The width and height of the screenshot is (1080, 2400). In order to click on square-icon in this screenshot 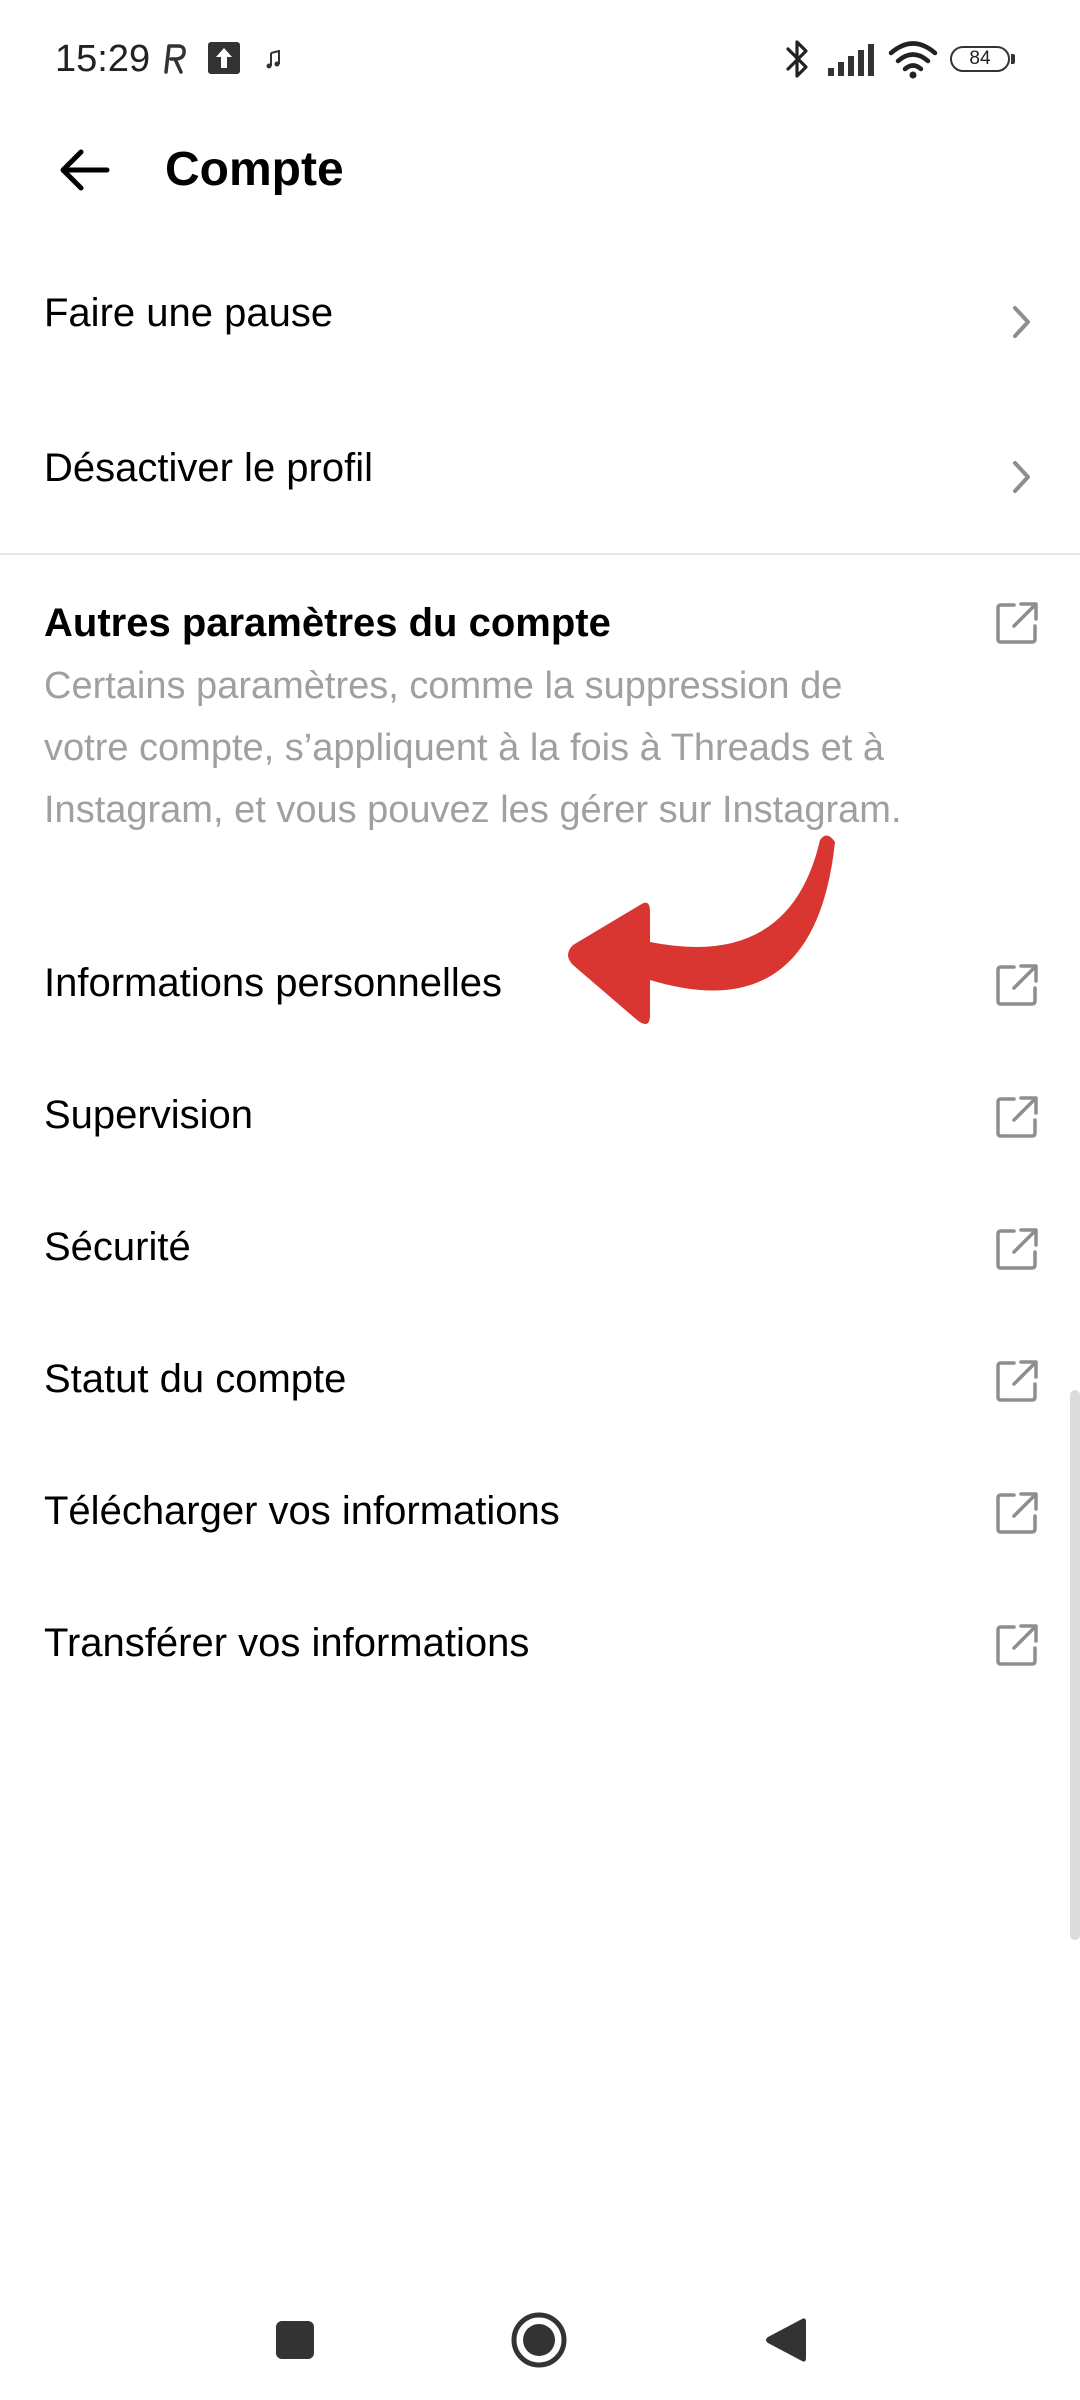, I will do `click(295, 2340)`.